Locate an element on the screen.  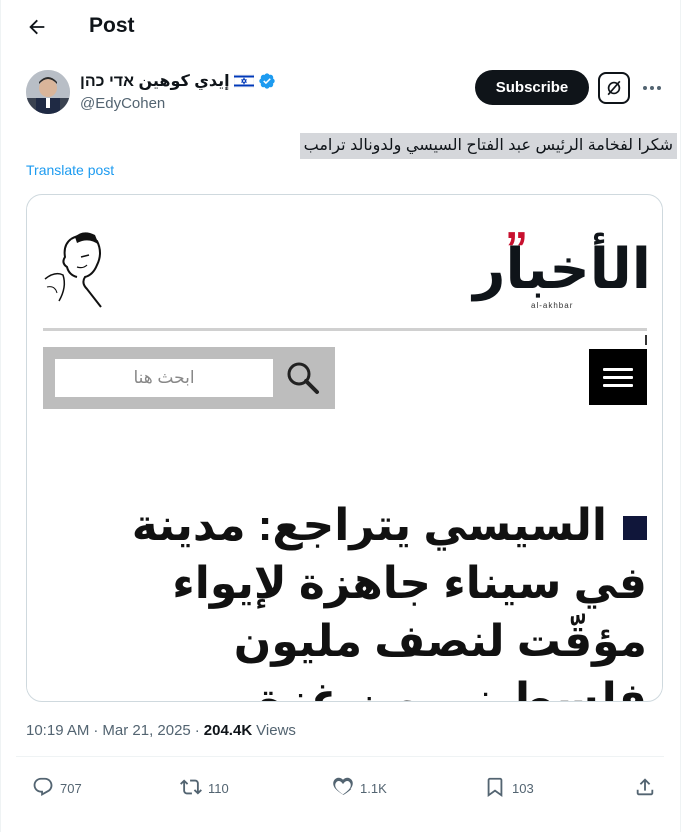
search-box: ابحث هنا is located at coordinates (189, 378).